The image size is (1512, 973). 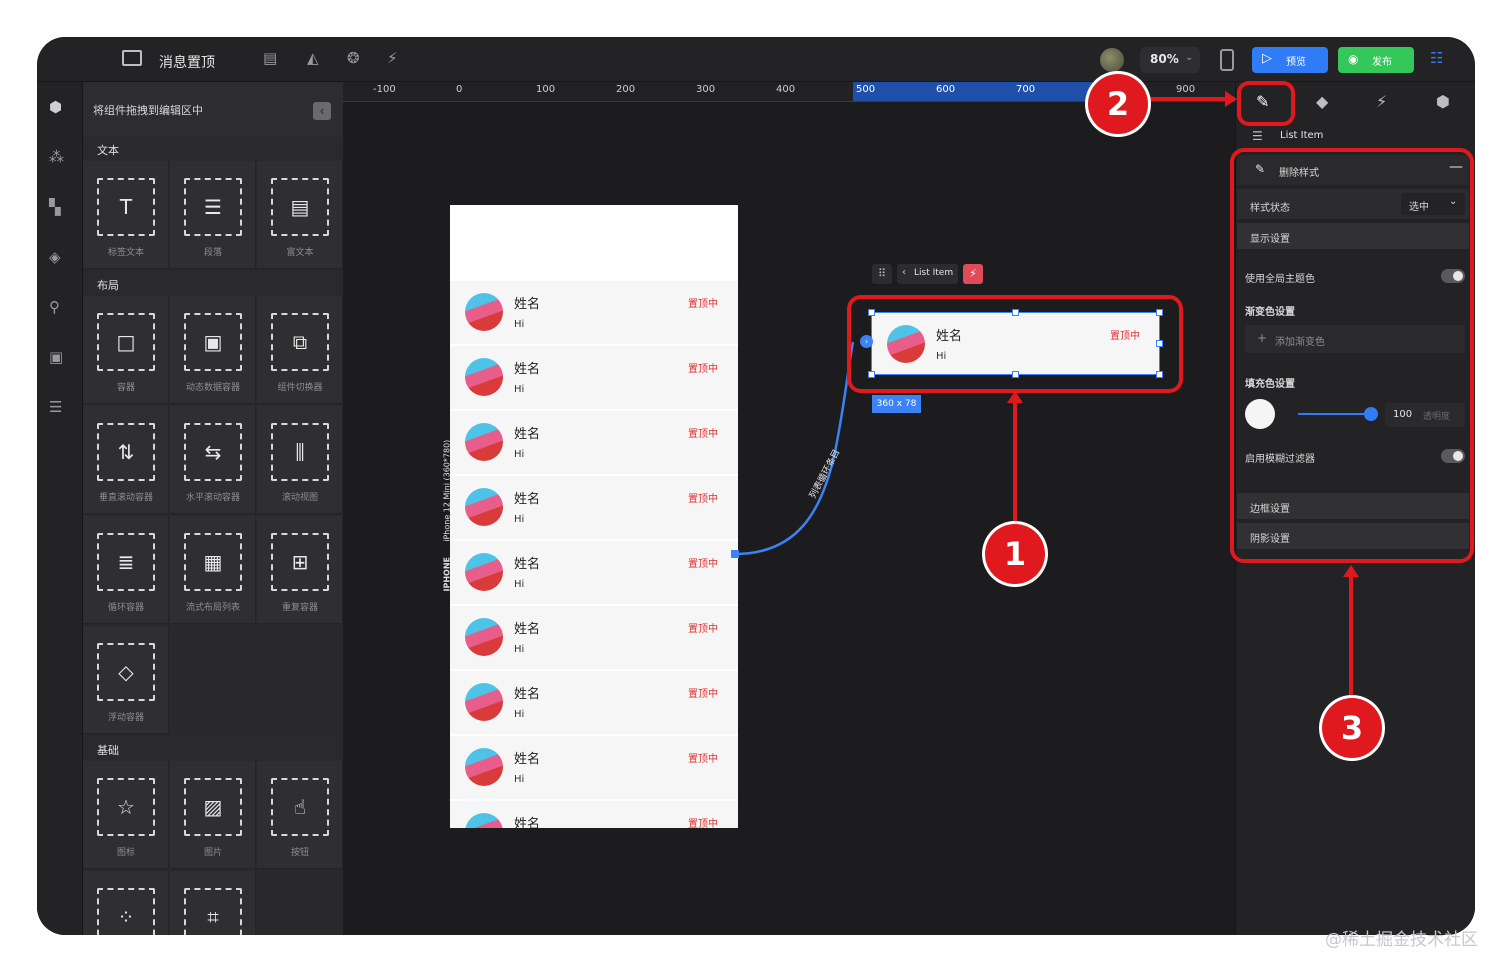 What do you see at coordinates (1026, 89) in the screenshot?
I see `ruler-label: 700` at bounding box center [1026, 89].